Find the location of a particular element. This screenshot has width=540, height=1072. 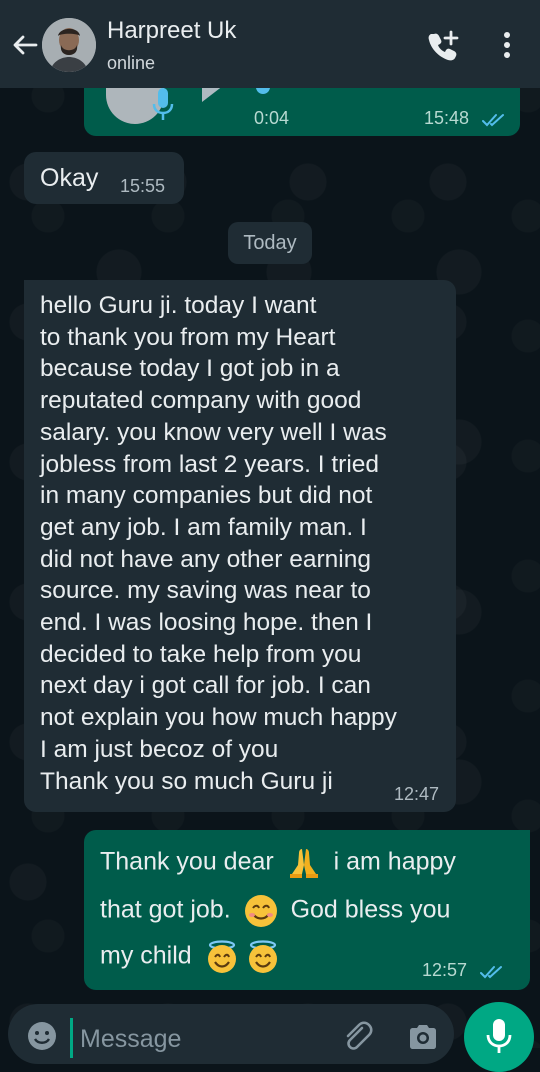

message-time: 15:48 is located at coordinates (447, 118).